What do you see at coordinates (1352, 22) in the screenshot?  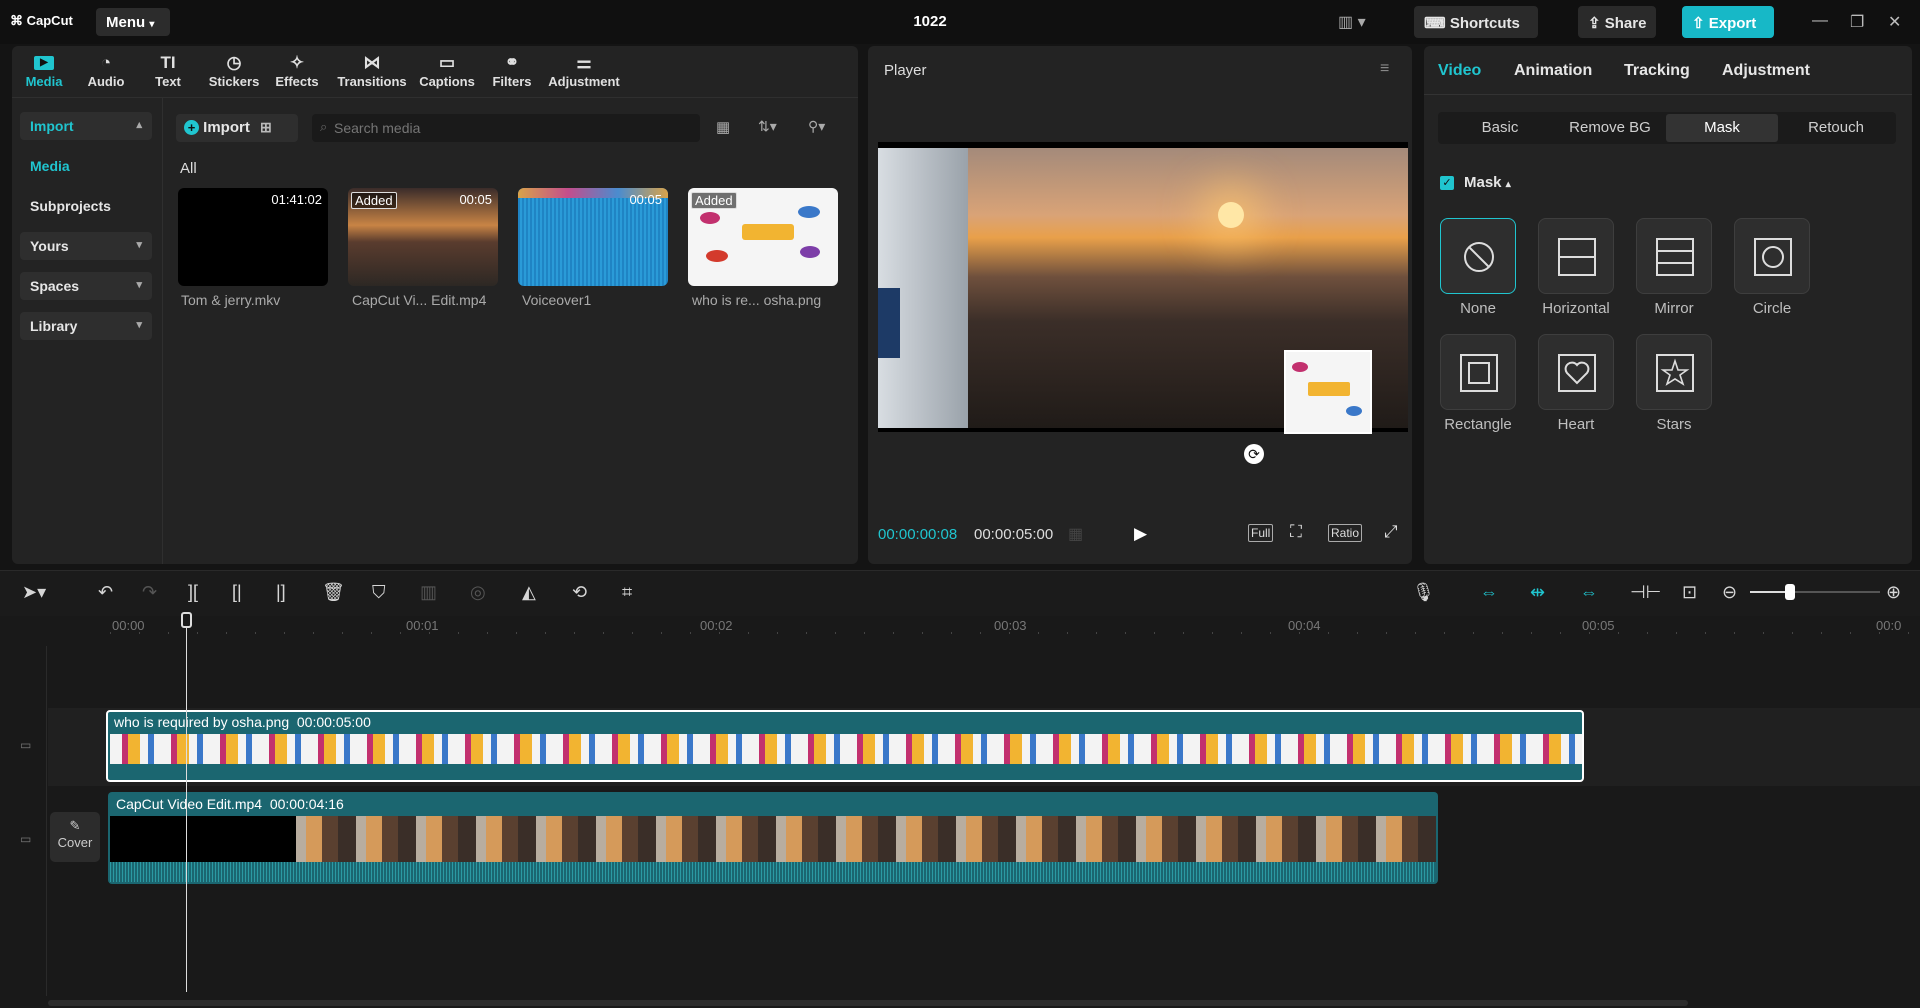 I see `layout-icon: ▥ ▾` at bounding box center [1352, 22].